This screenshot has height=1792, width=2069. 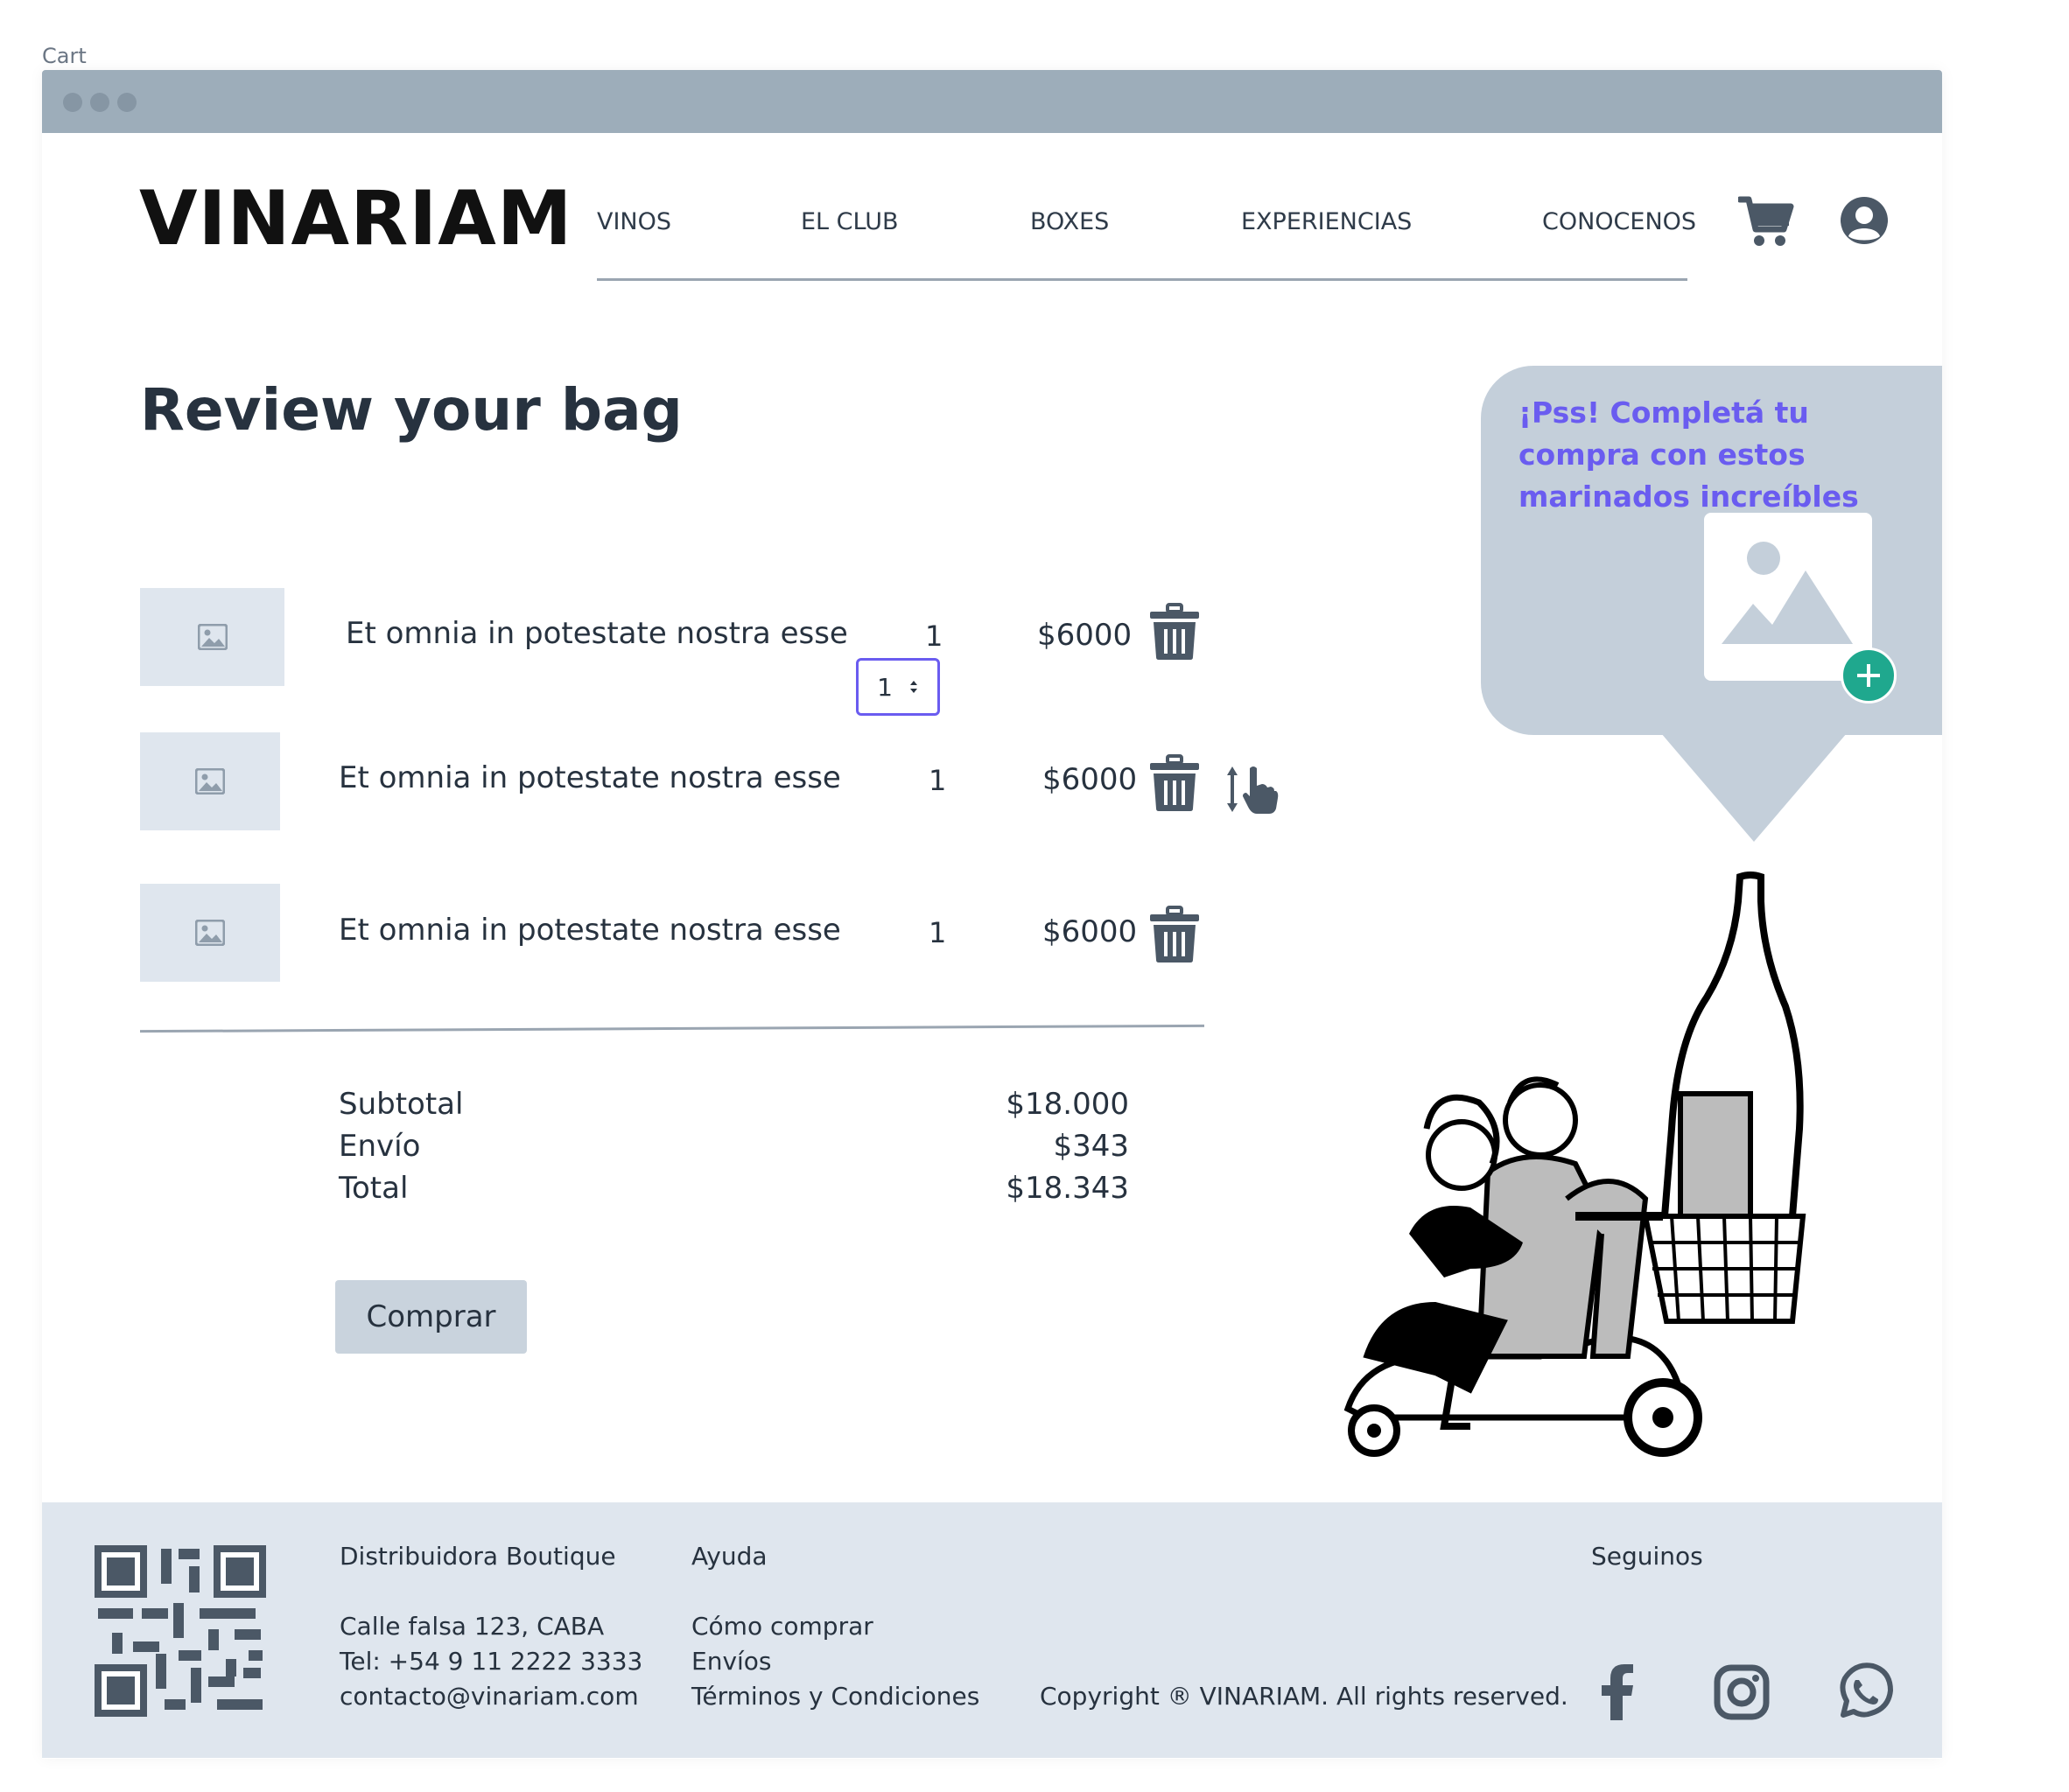 What do you see at coordinates (411, 410) in the screenshot?
I see `page-title: Review your bag` at bounding box center [411, 410].